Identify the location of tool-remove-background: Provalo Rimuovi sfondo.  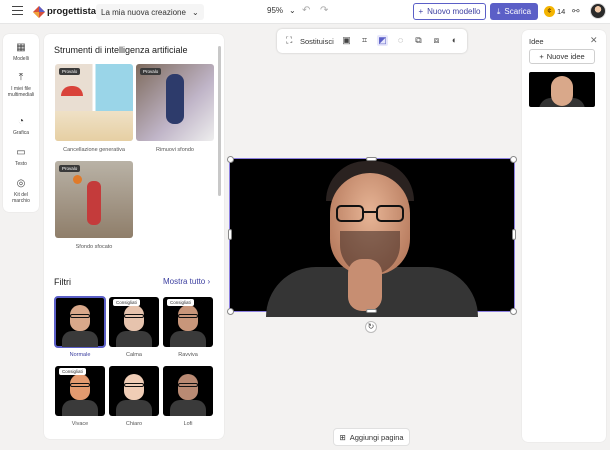
(175, 108).